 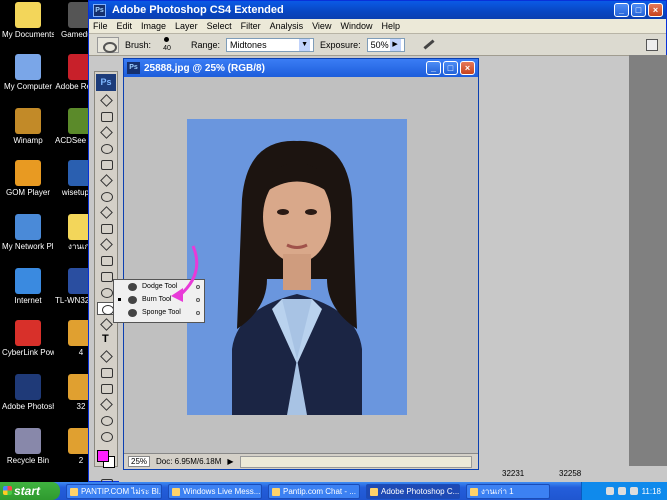 I want to click on maximize-button: □, so click(x=638, y=10).